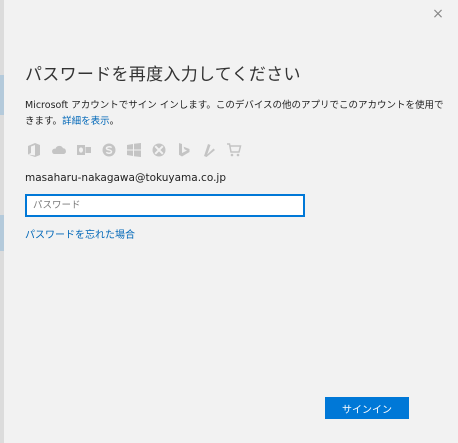 Image resolution: width=458 pixels, height=443 pixels. Describe the element at coordinates (209, 150) in the screenshot. I see `msn-icon` at that location.